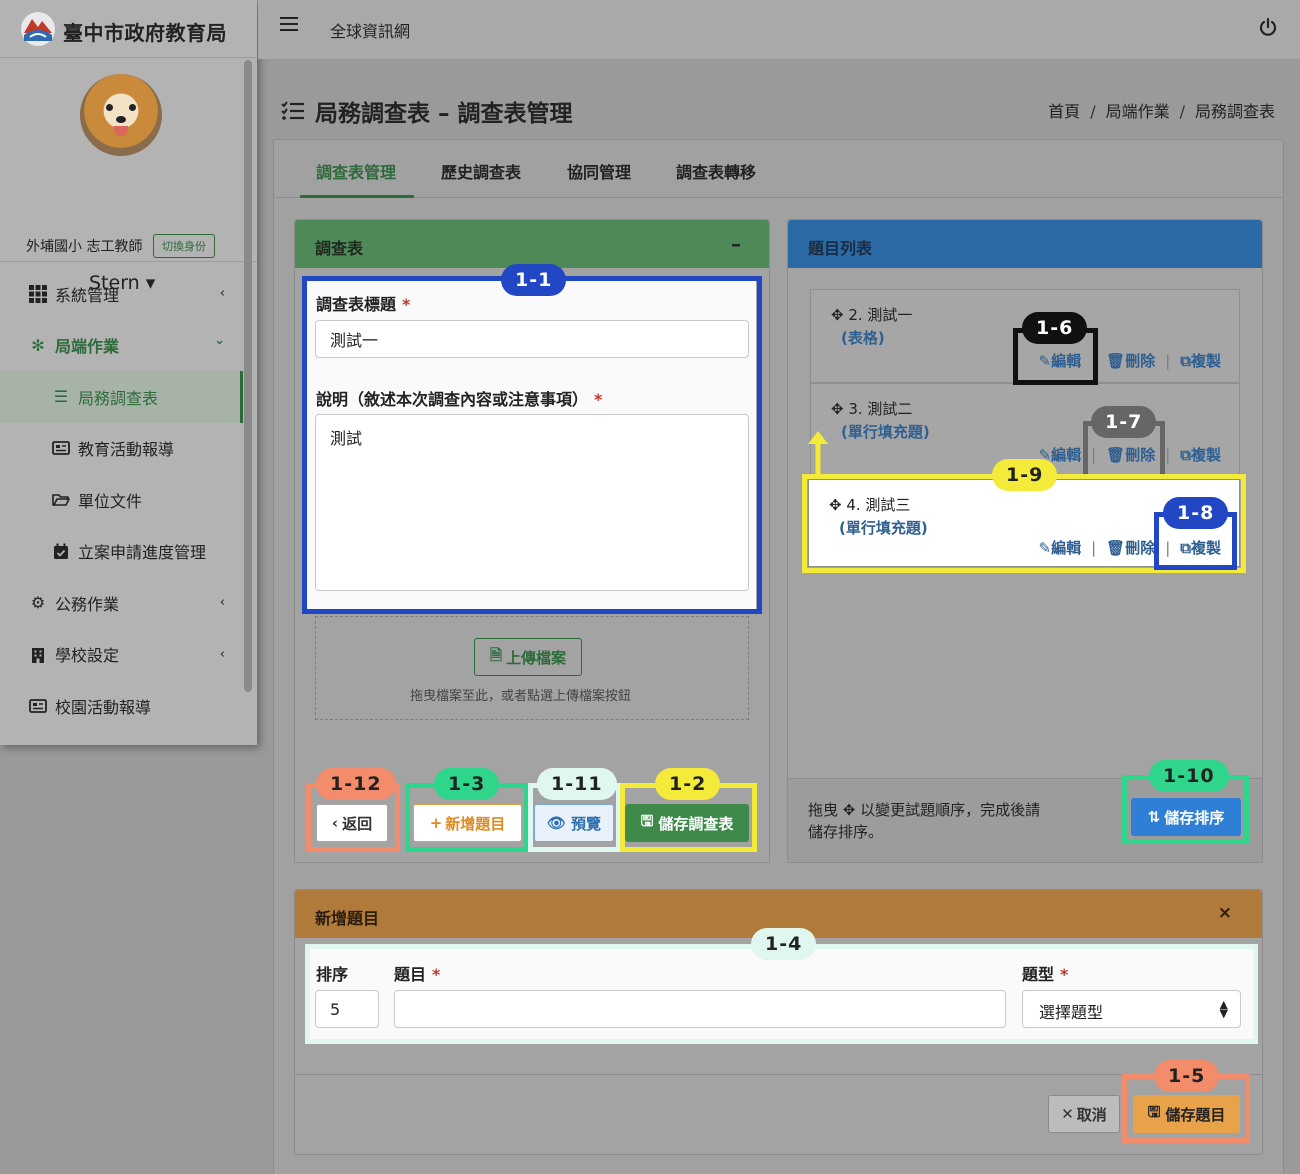 Image resolution: width=1300 pixels, height=1174 pixels. I want to click on page-title-text: 局務調查表 – 調查表管理, so click(444, 114).